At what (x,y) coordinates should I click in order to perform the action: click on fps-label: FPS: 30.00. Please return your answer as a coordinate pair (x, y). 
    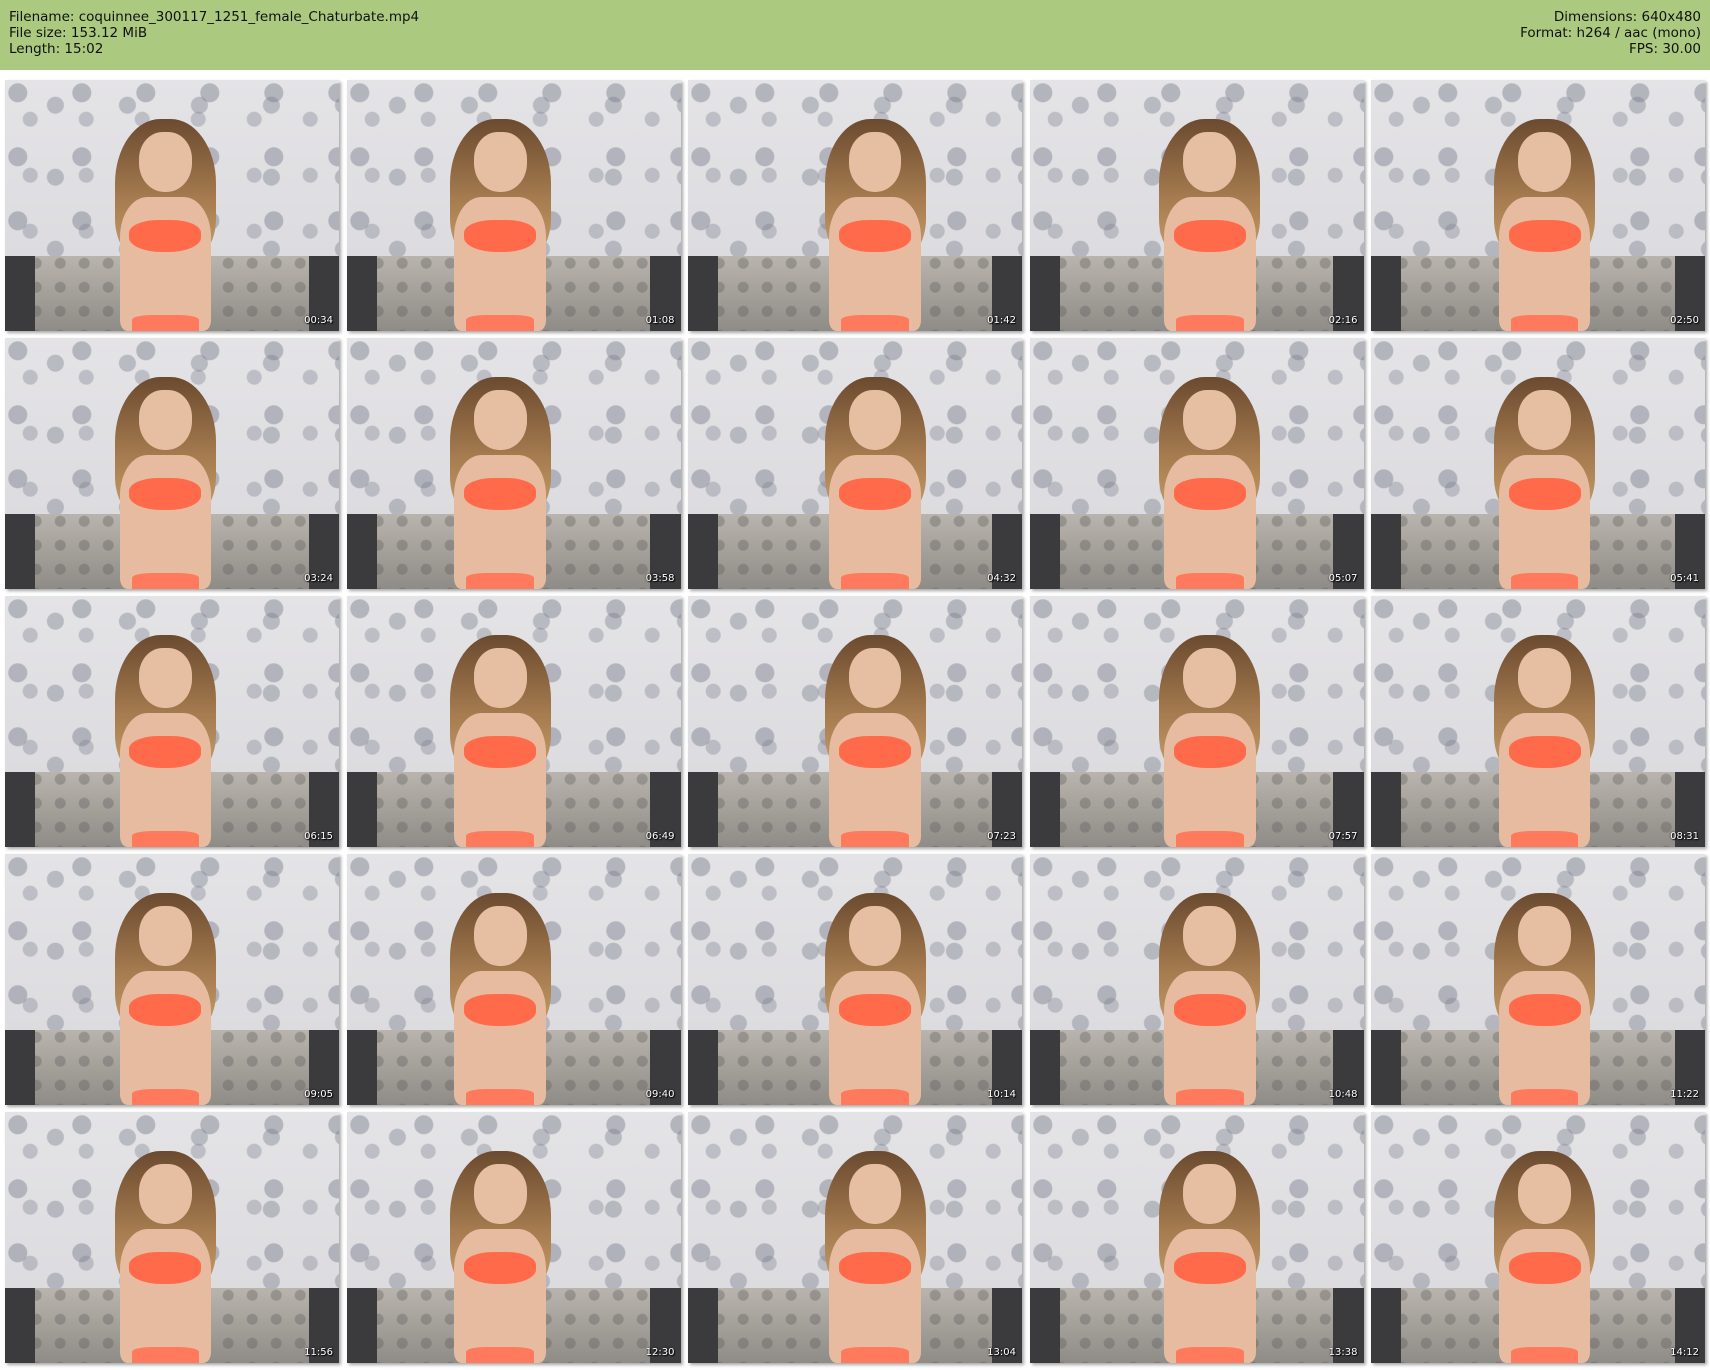
    Looking at the image, I should click on (1665, 49).